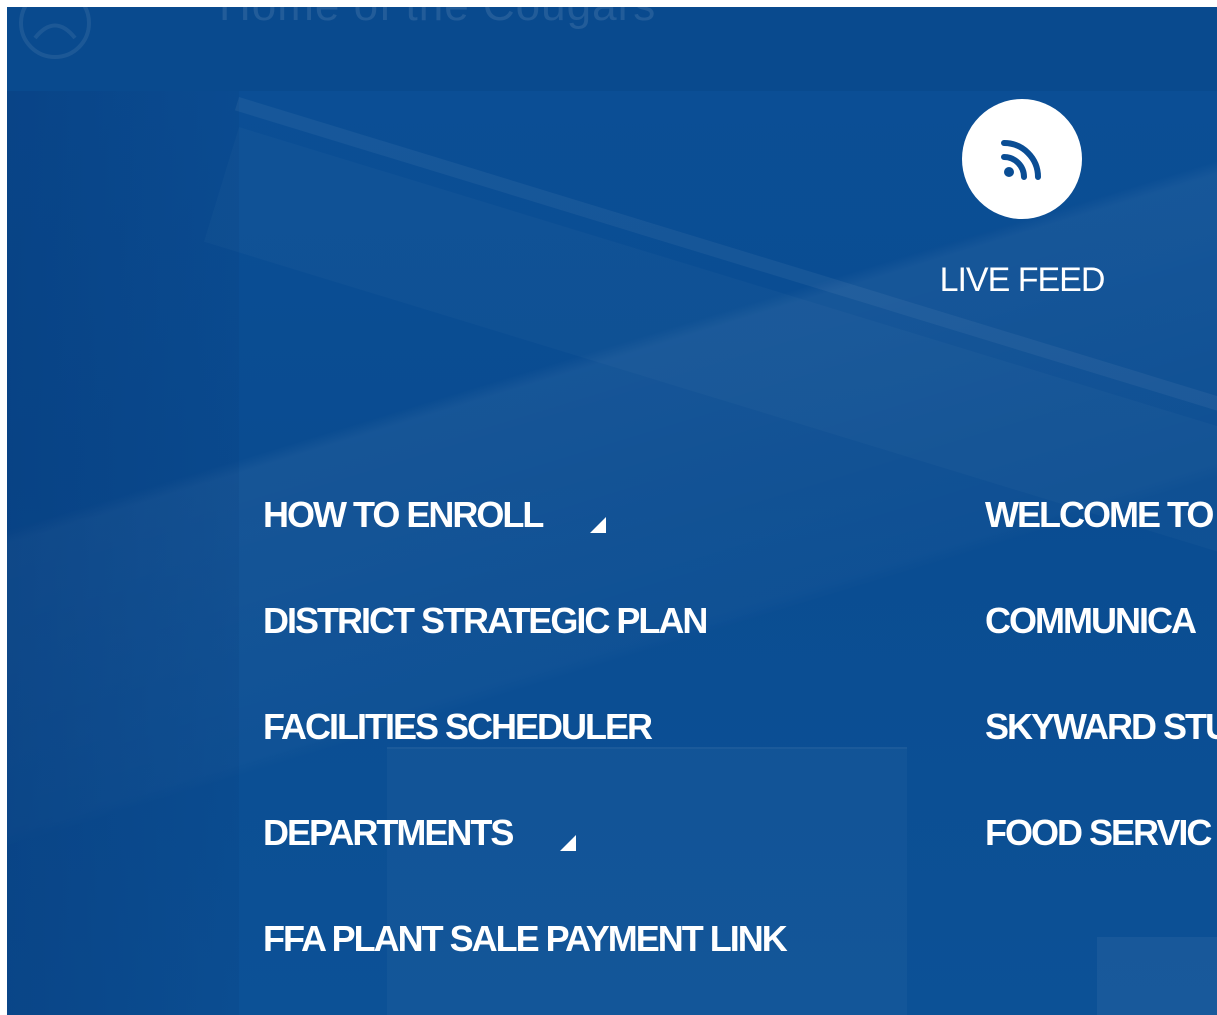 The image size is (1217, 1015). I want to click on menu-item-label: FFA PLANT SALE PAYMENT LINK, so click(525, 938).